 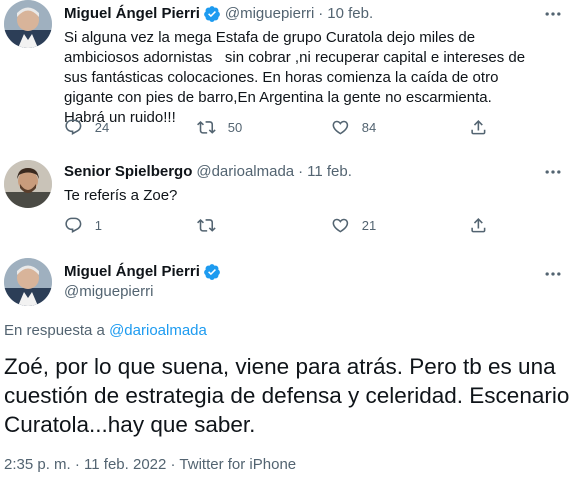 I want to click on reply-handle-link: @darioalmada, so click(x=158, y=330).